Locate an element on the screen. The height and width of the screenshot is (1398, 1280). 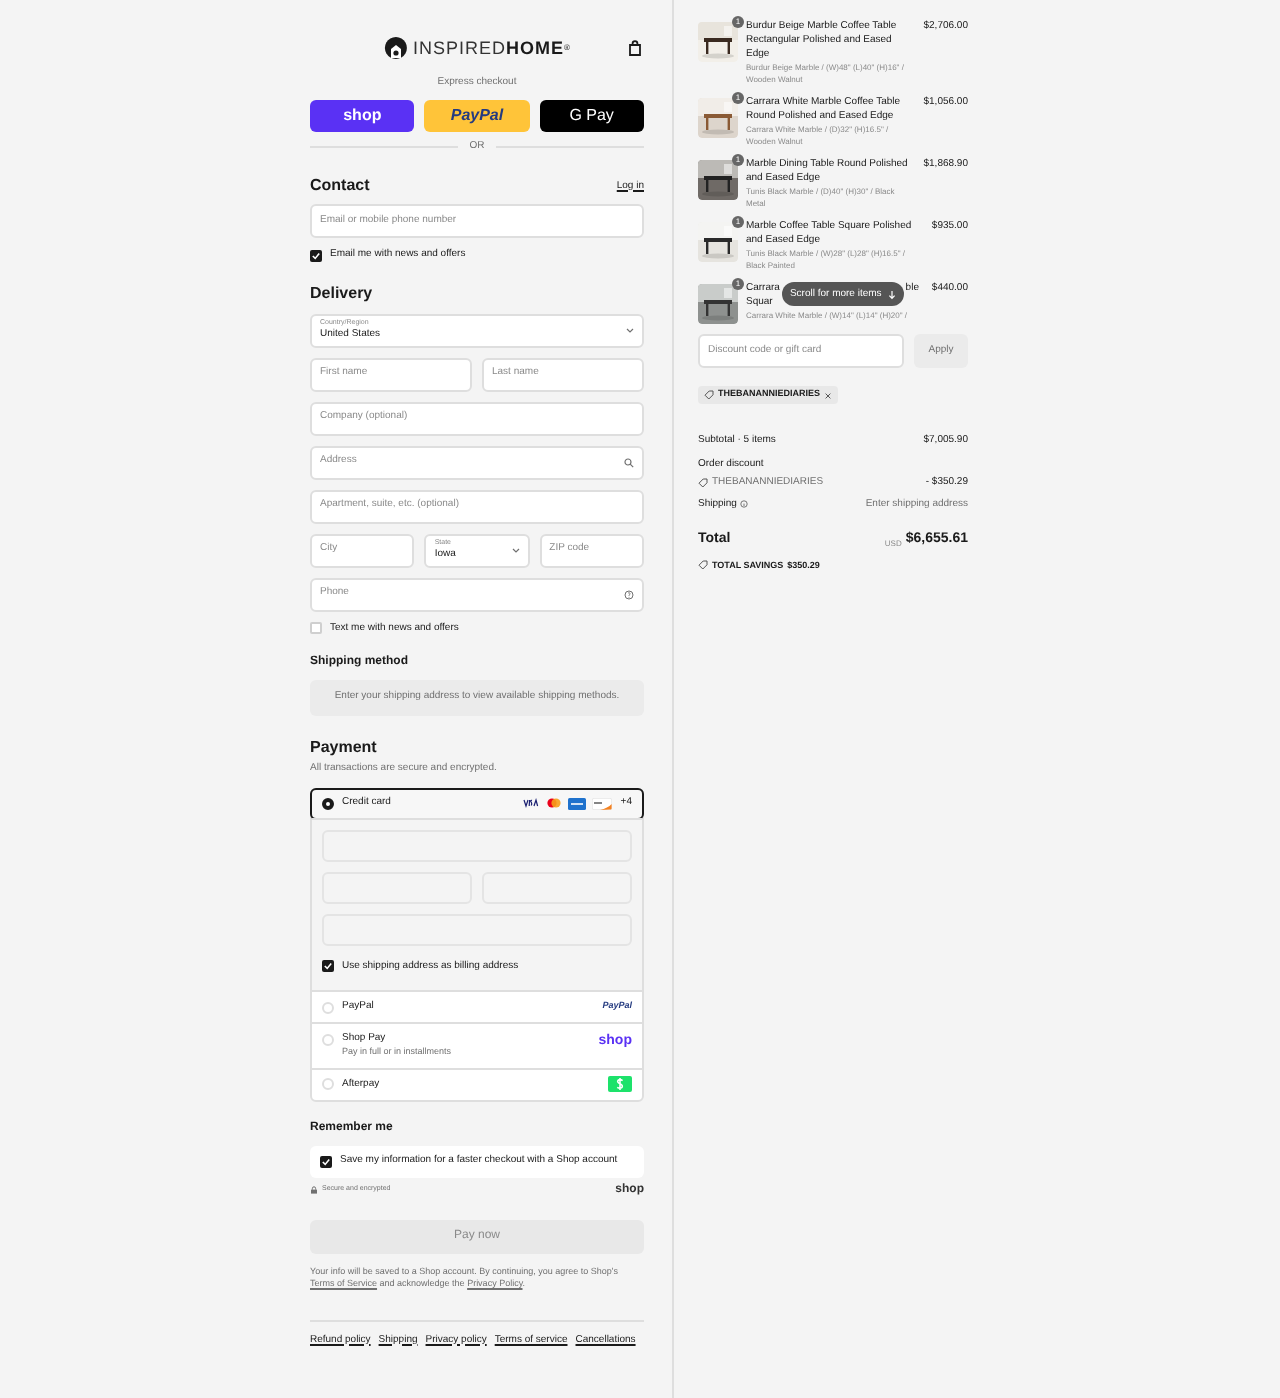
amex-card-icon is located at coordinates (577, 803).